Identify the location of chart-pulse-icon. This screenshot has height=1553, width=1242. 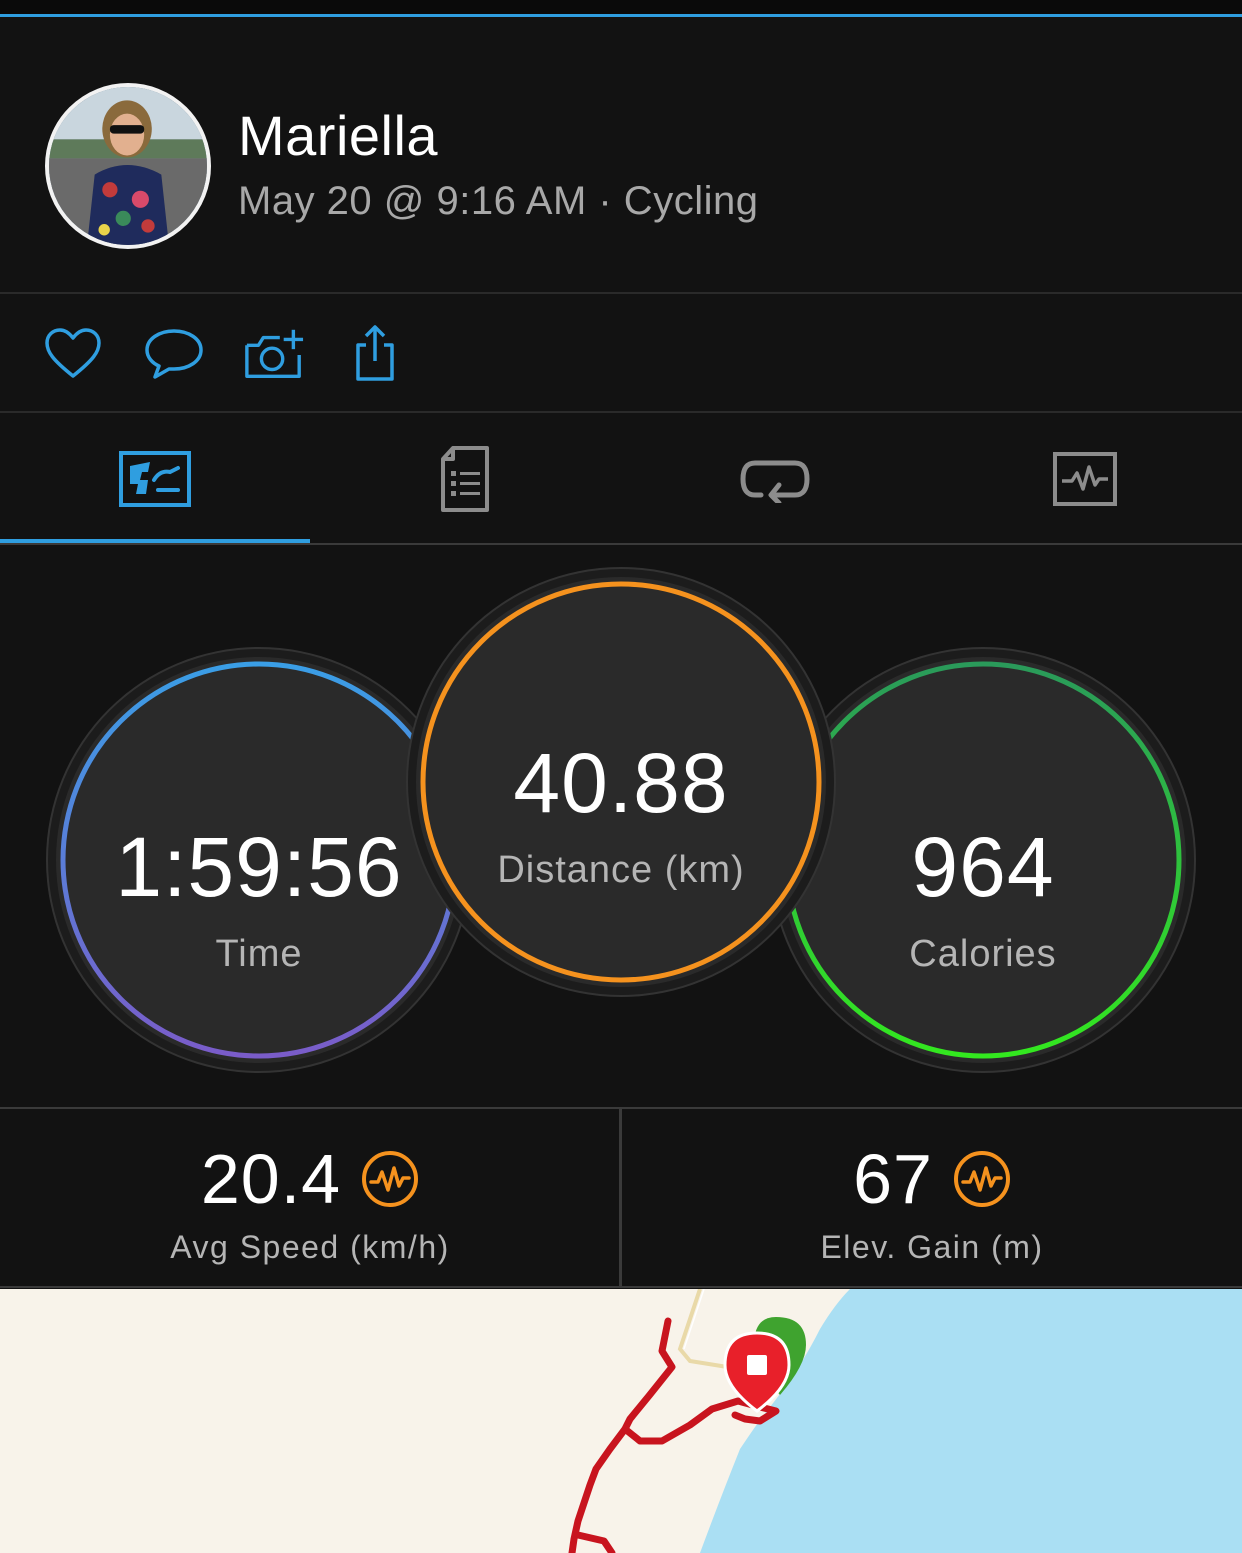
(1085, 479).